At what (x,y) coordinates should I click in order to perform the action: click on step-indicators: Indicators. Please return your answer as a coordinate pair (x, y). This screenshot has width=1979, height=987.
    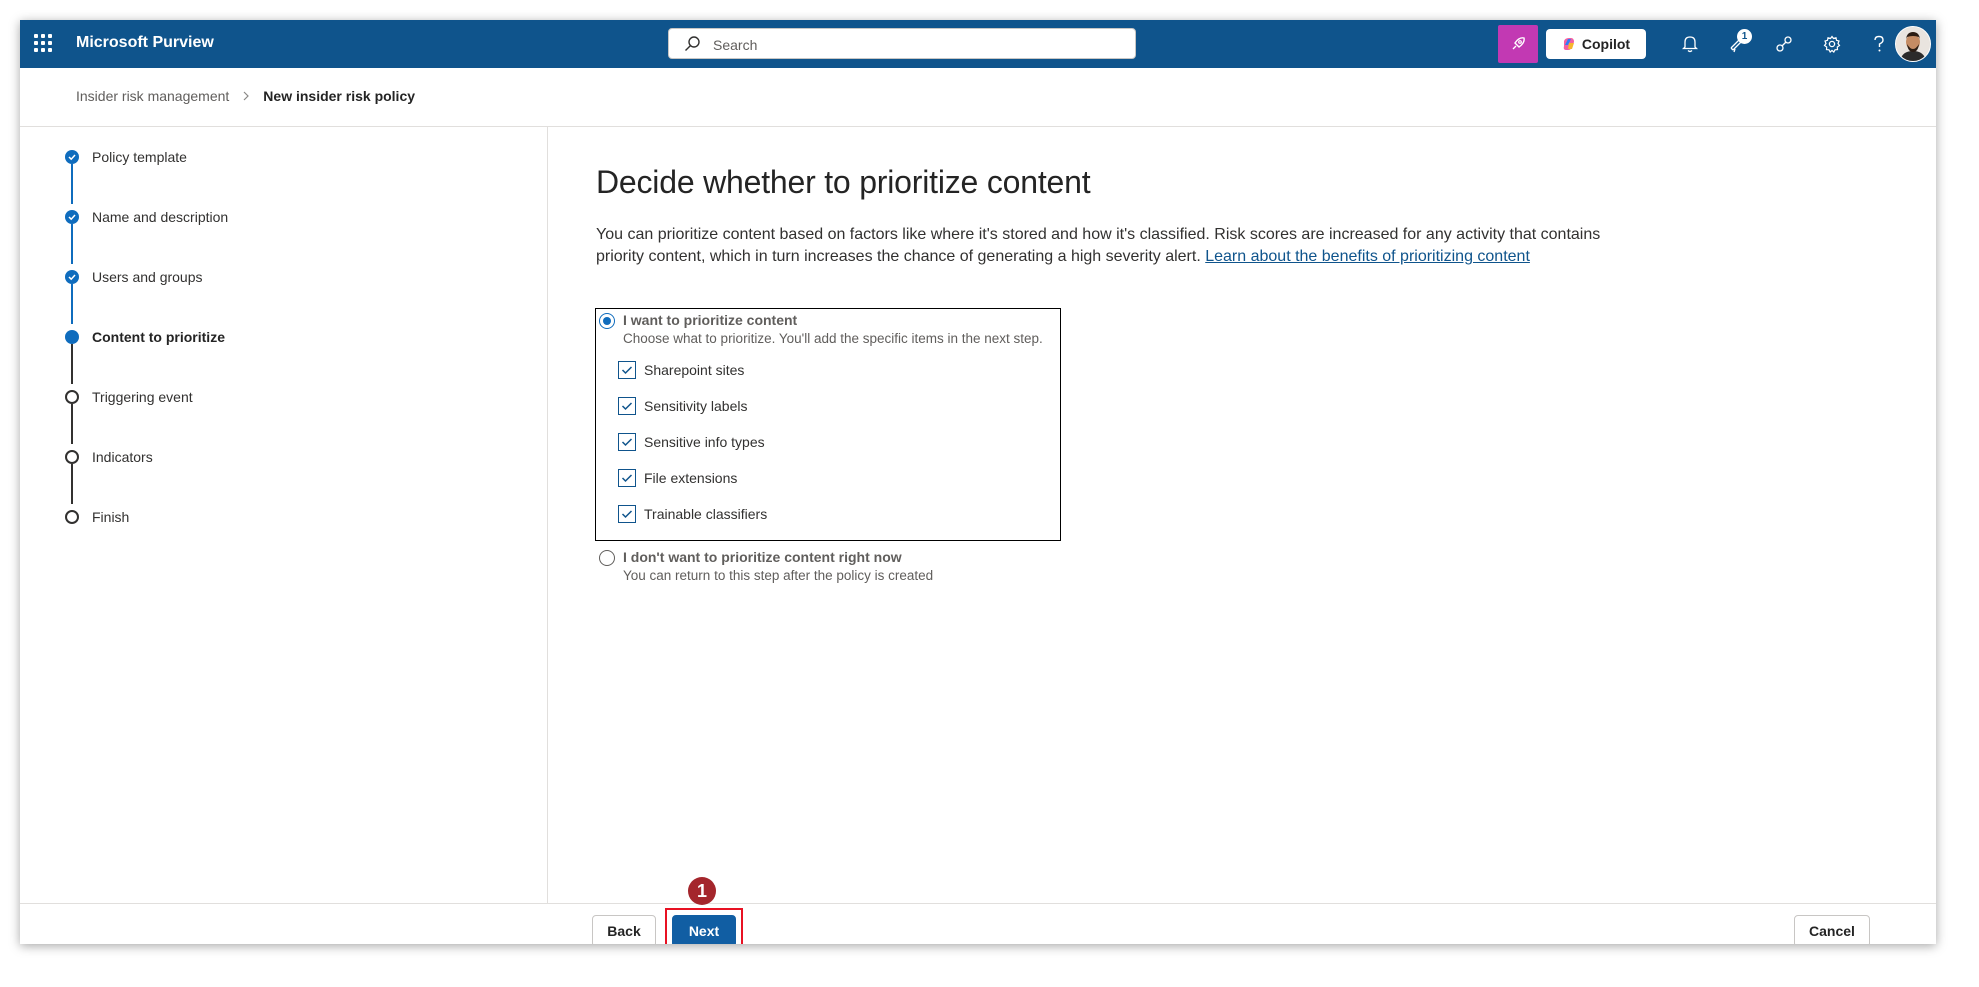
    Looking at the image, I should click on (109, 457).